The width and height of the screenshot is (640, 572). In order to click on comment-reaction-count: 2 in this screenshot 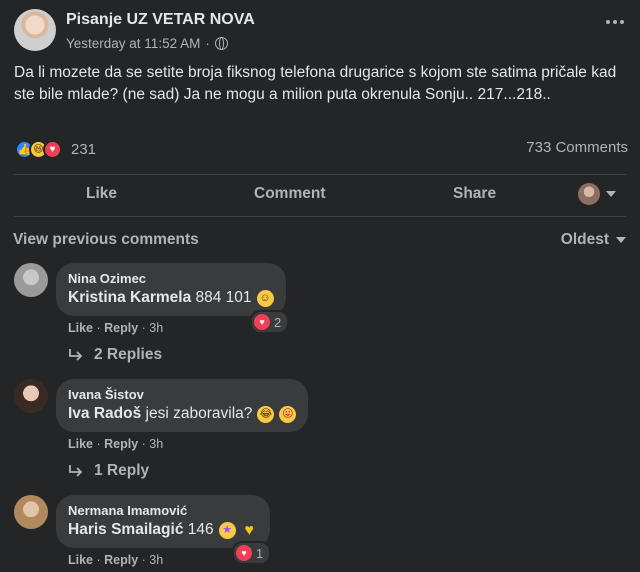, I will do `click(278, 322)`.